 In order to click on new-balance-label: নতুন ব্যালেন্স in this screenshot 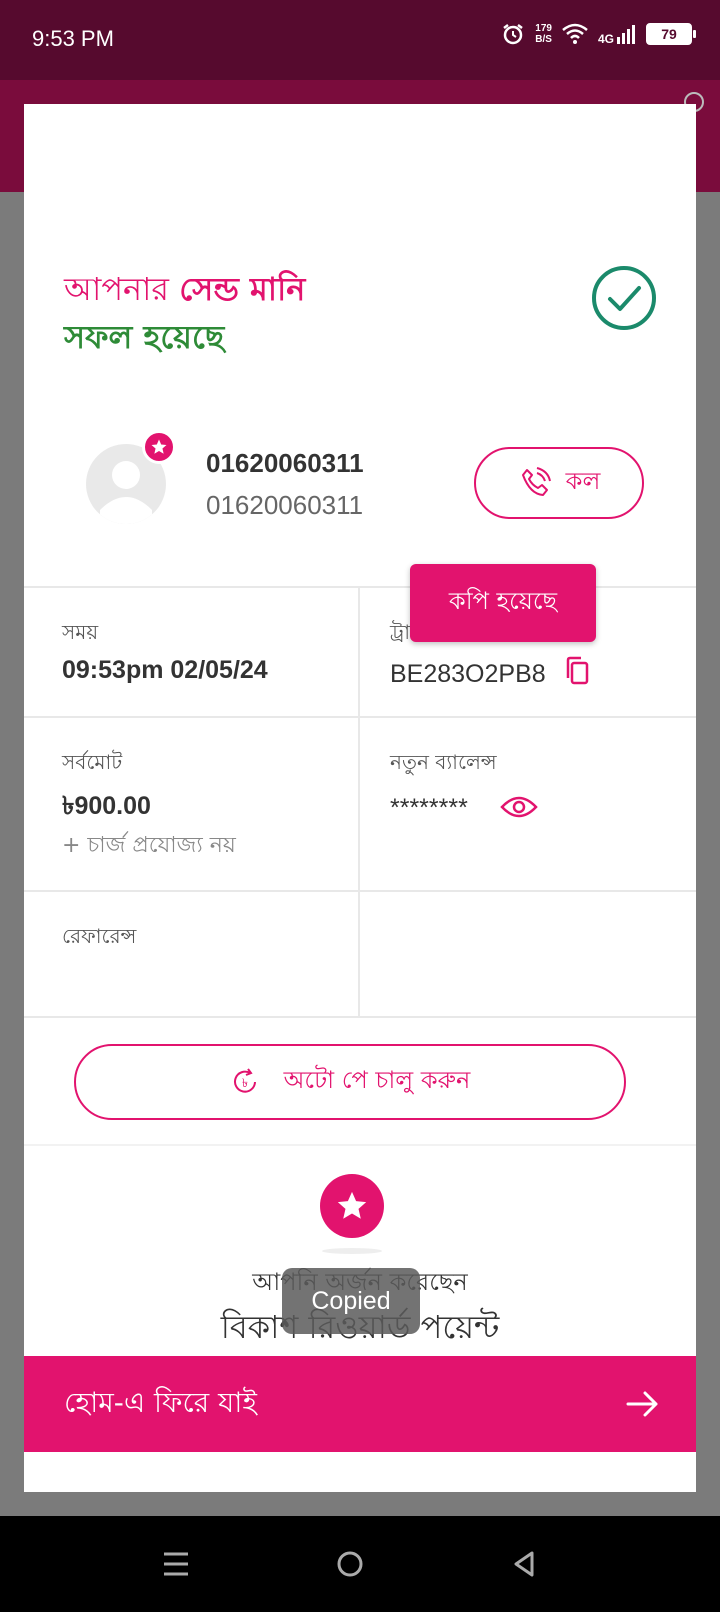, I will do `click(443, 762)`.